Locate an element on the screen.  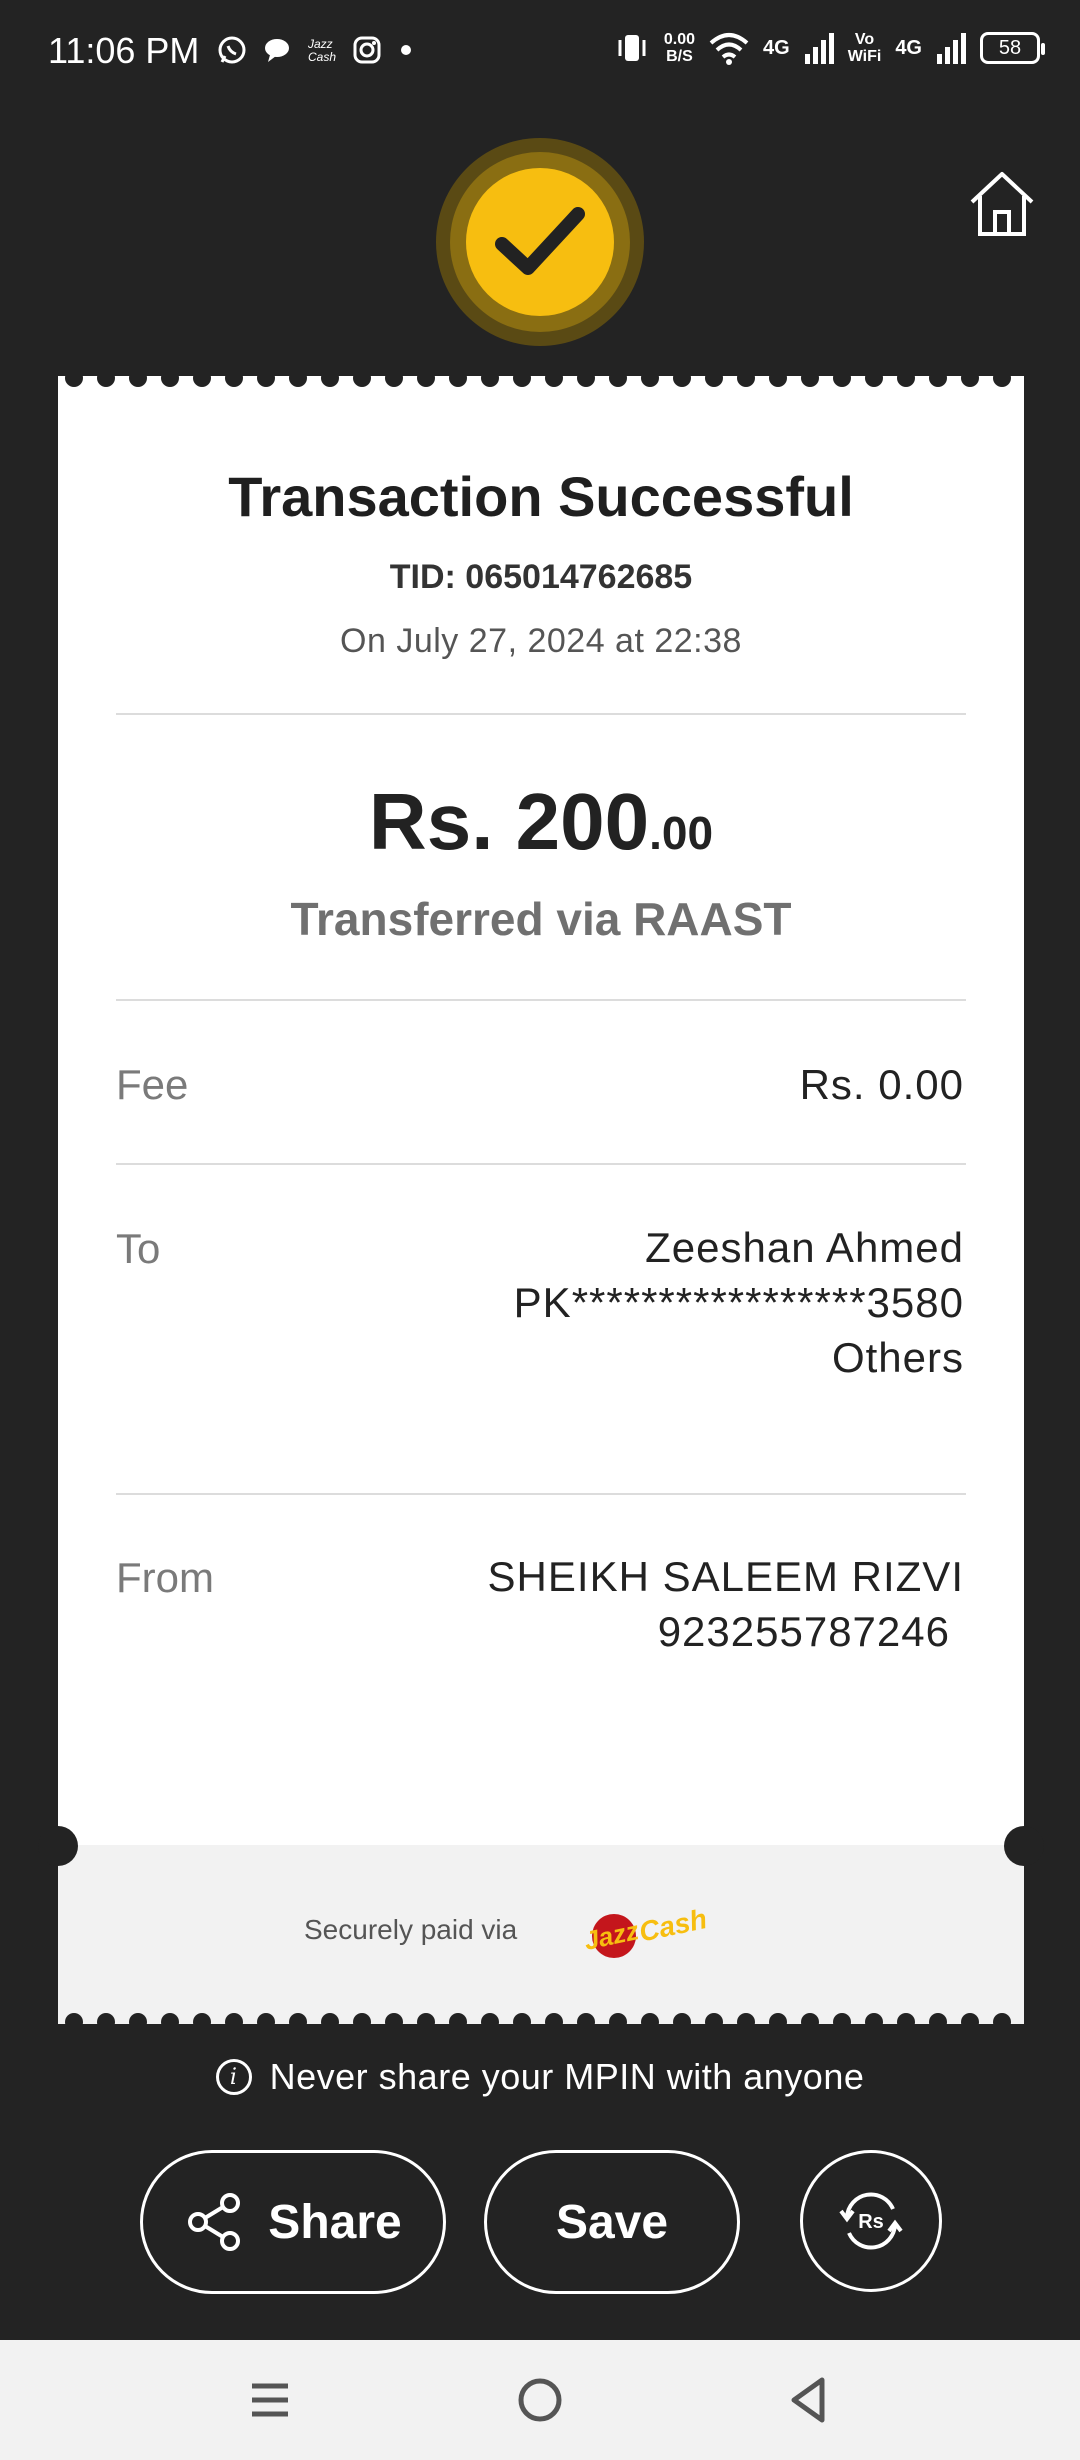
circle-icon is located at coordinates (540, 2400).